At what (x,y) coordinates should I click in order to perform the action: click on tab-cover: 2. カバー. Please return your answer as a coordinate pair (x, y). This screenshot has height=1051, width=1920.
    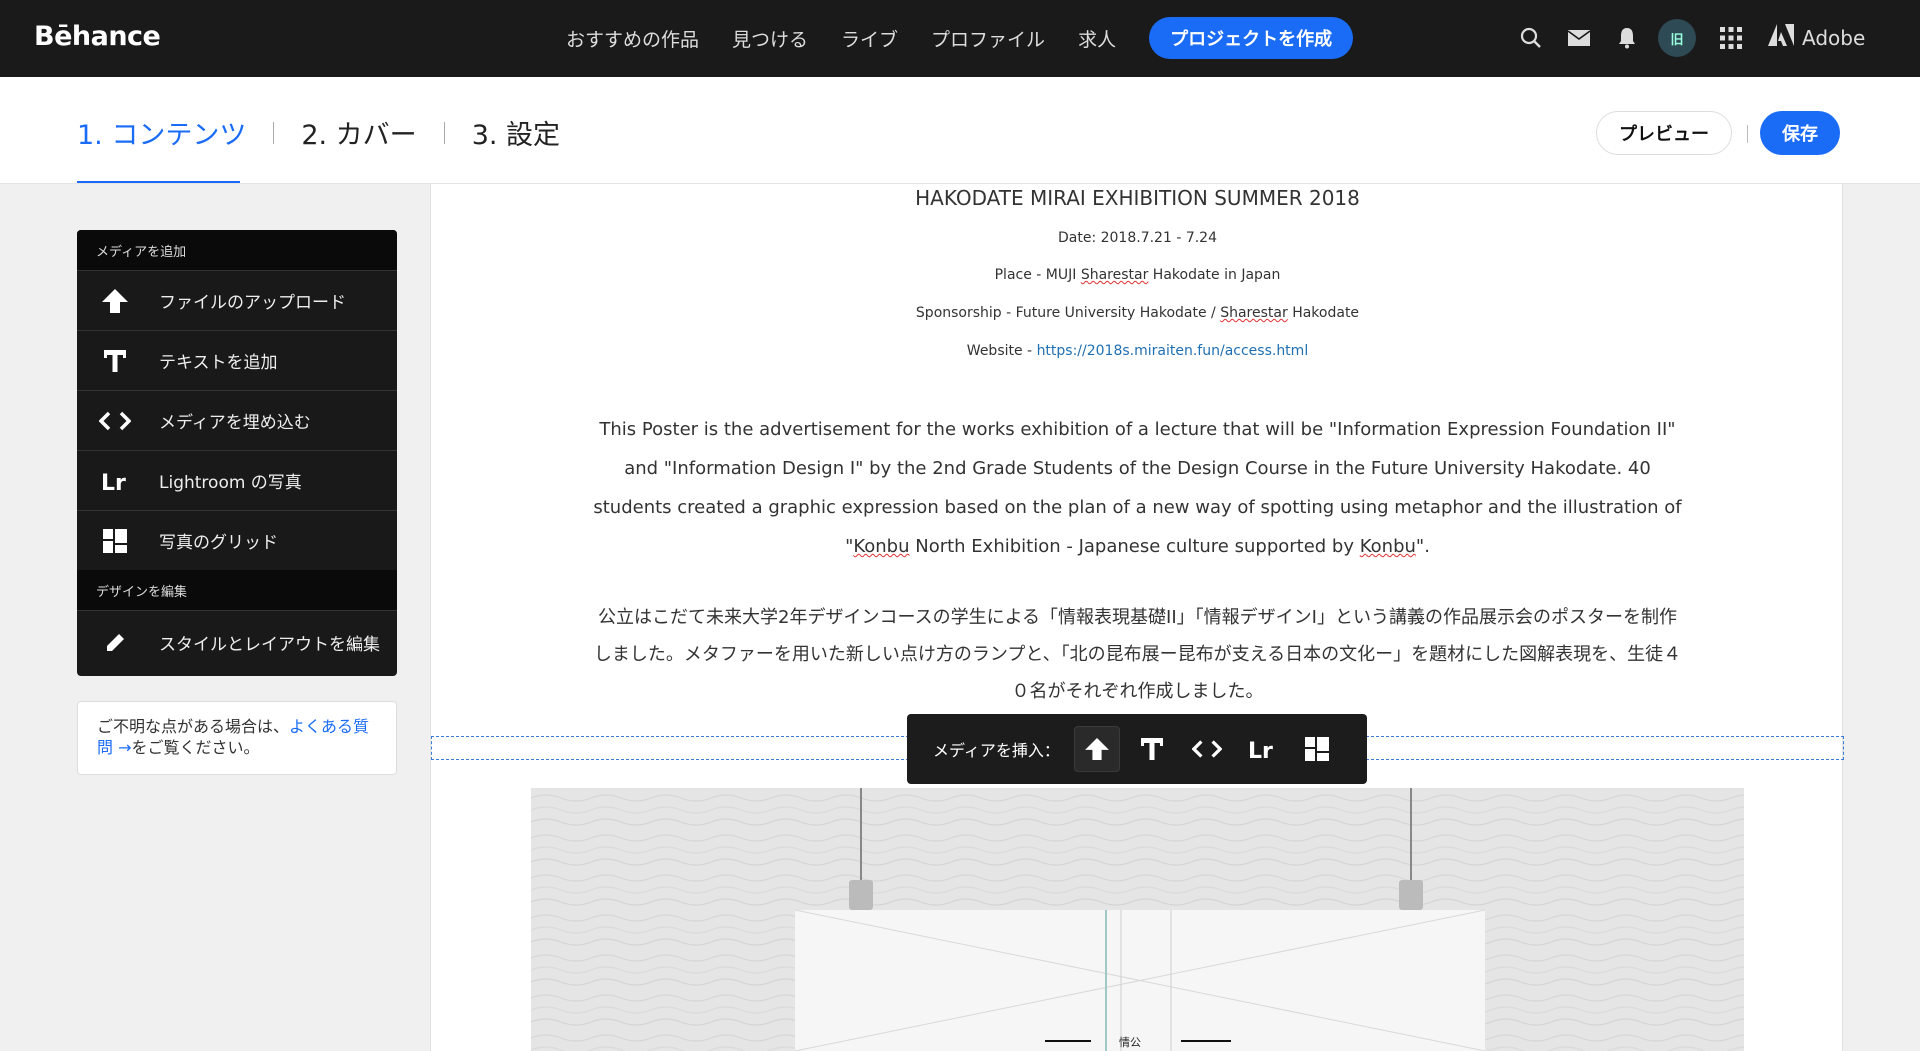
    Looking at the image, I should click on (358, 132).